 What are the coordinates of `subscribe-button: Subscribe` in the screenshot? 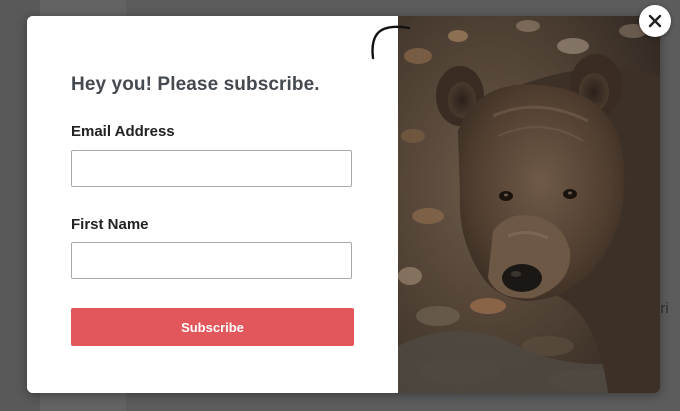 It's located at (212, 327).